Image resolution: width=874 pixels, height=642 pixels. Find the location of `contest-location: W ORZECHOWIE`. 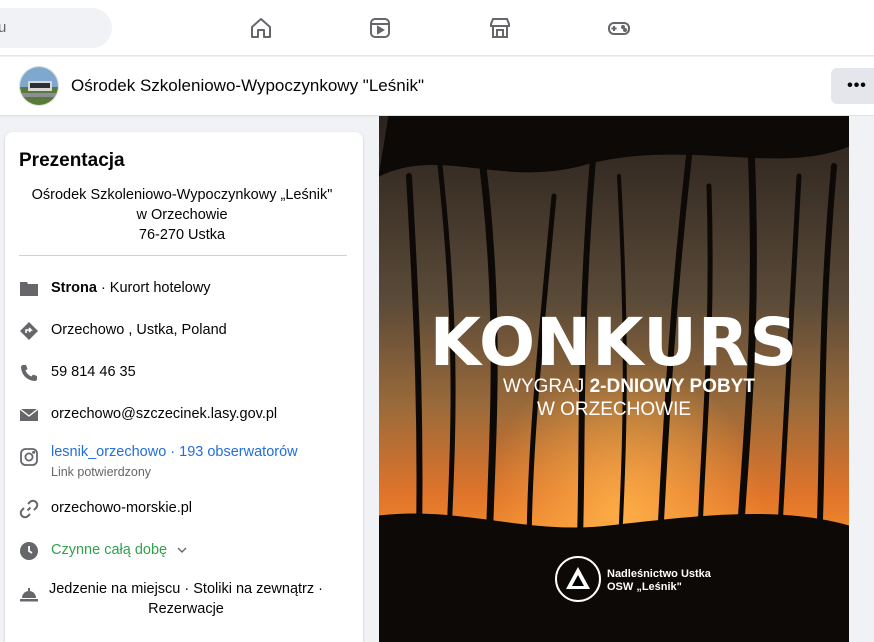

contest-location: W ORZECHOWIE is located at coordinates (614, 409).